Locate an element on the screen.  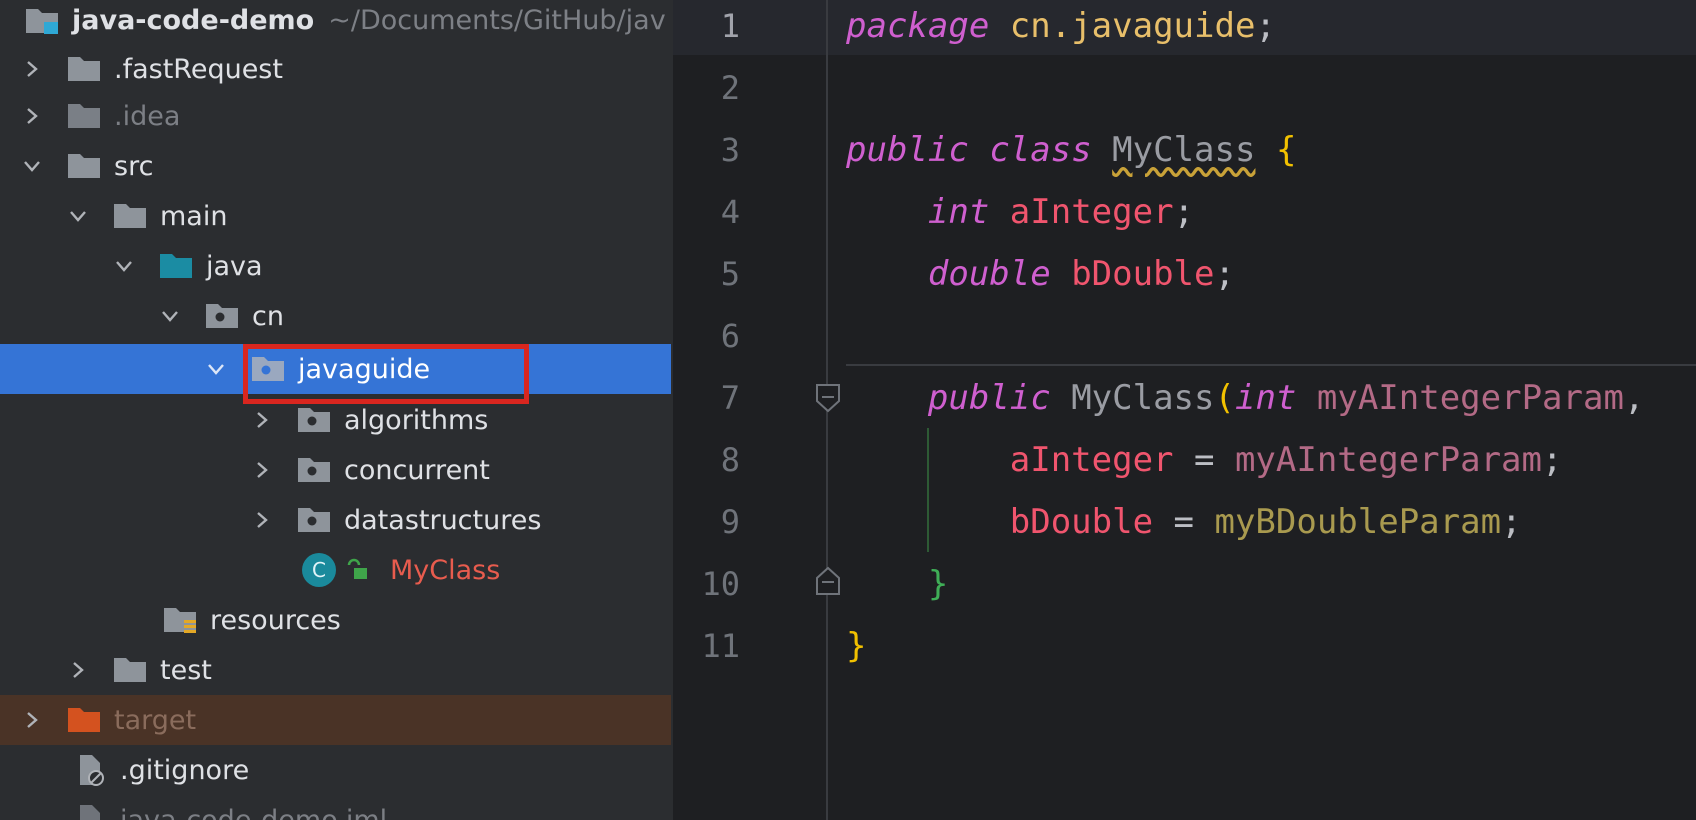
tree-item-iml: java-code-demo.iml is located at coordinates (335, 807).